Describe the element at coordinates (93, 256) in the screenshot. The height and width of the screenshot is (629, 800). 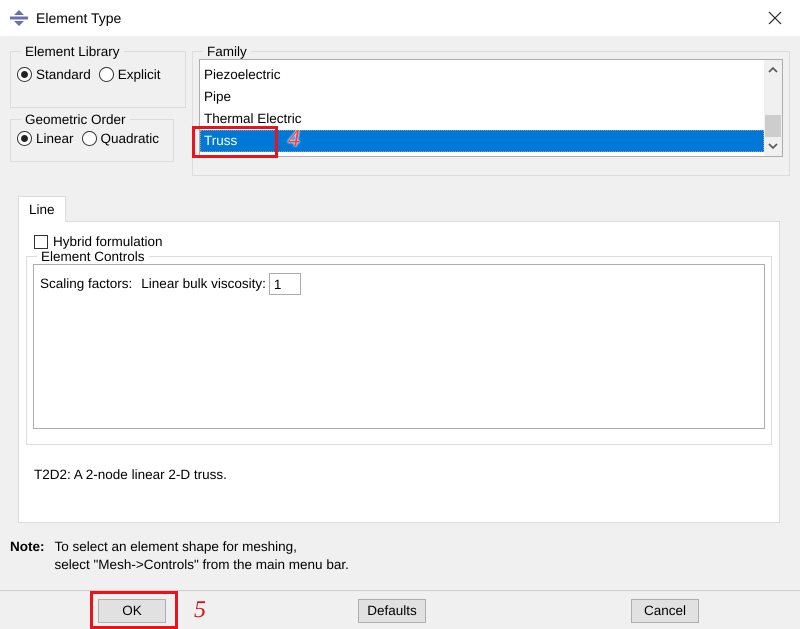
I see `group-title: Element Controls` at that location.